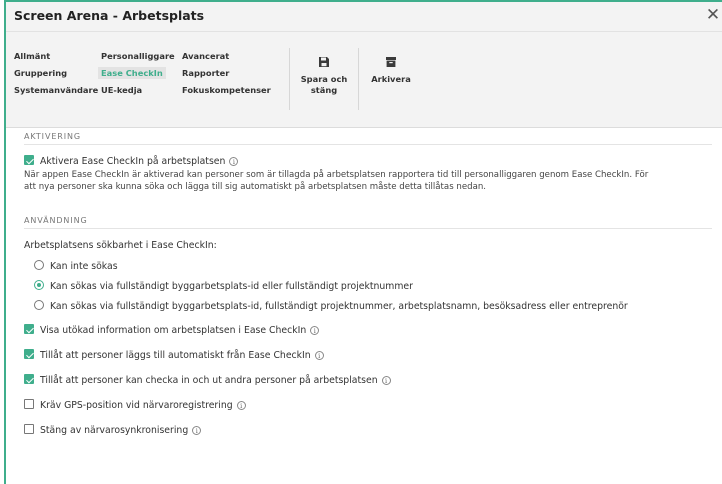 This screenshot has width=722, height=484. Describe the element at coordinates (57, 73) in the screenshot. I see `tab-gruppering: Gruppering` at that location.